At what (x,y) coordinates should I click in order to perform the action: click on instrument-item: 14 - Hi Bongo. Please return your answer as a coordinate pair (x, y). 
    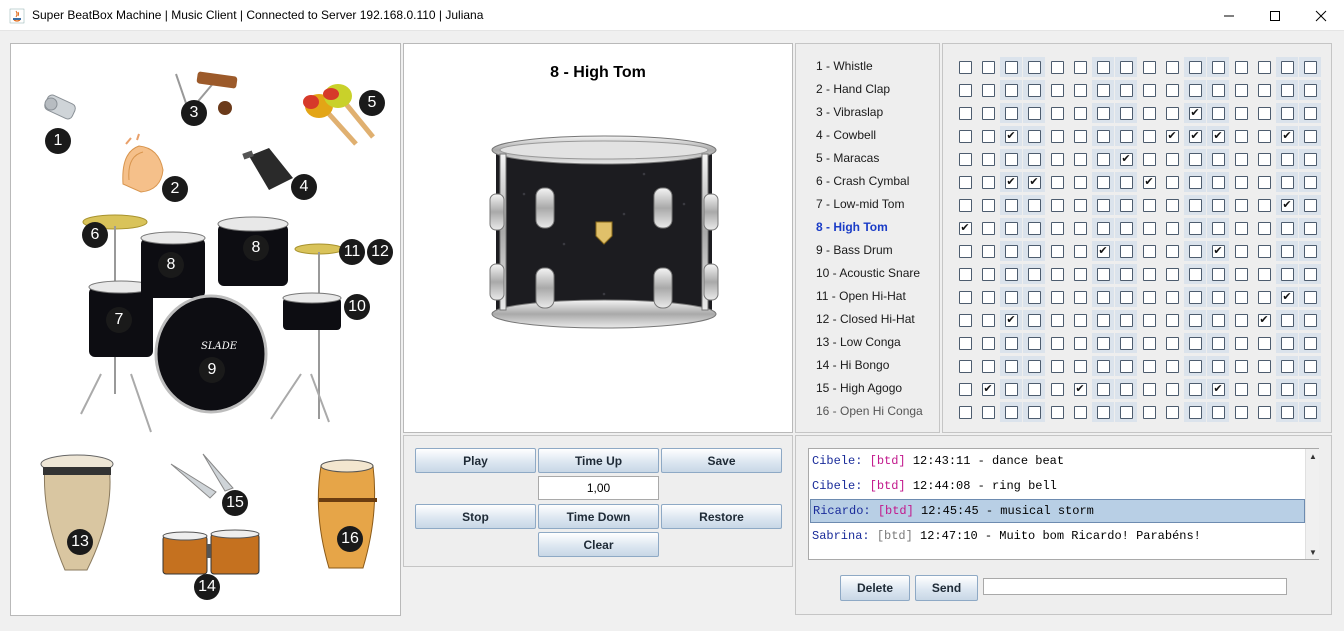
    Looking at the image, I should click on (852, 367).